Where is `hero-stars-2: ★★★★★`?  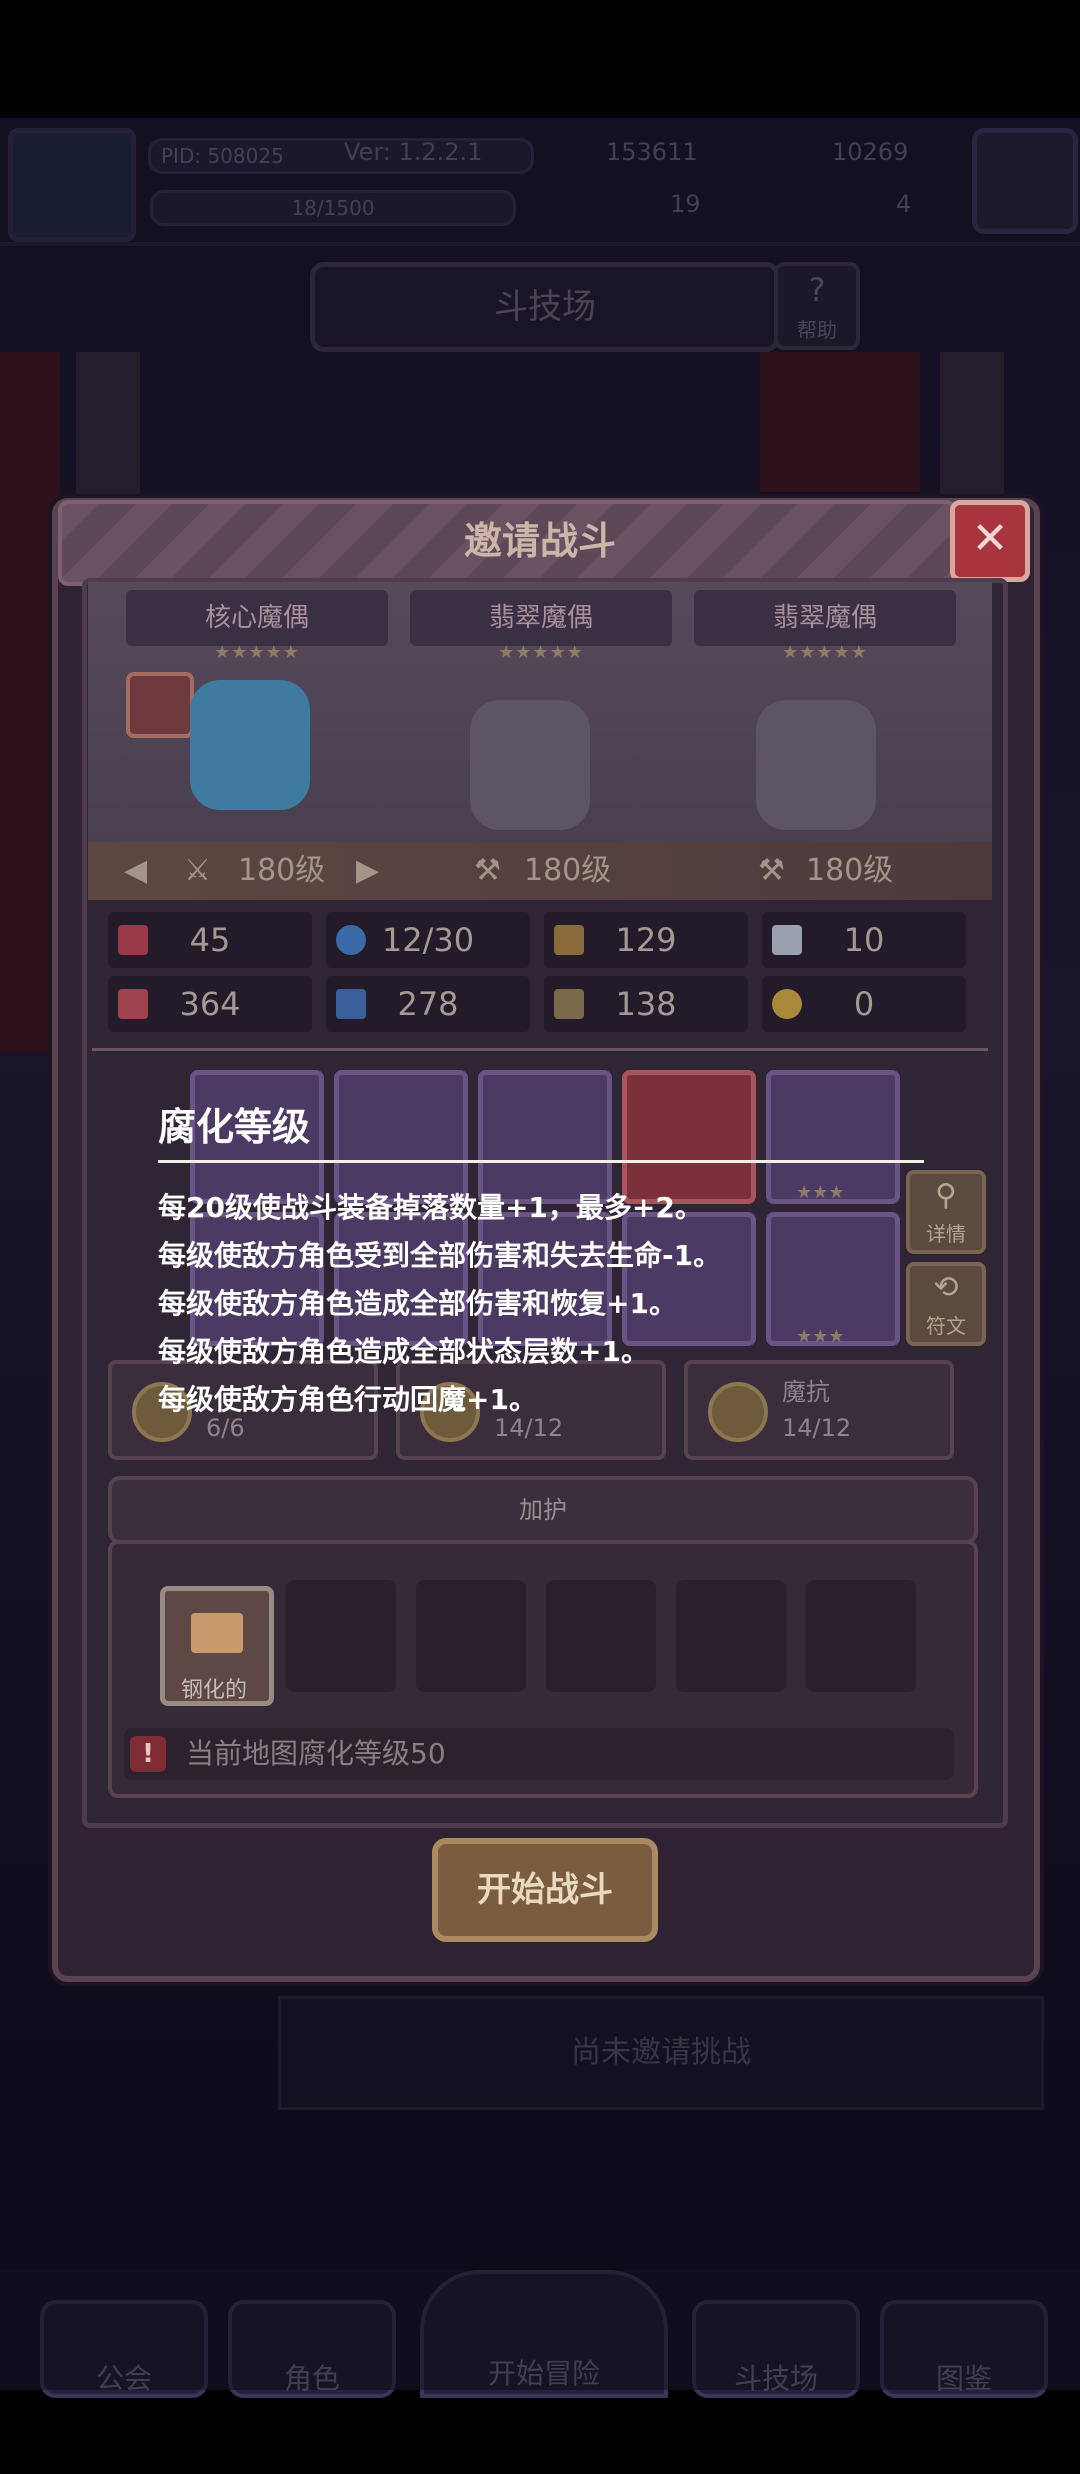
hero-stars-2: ★★★★★ is located at coordinates (541, 652).